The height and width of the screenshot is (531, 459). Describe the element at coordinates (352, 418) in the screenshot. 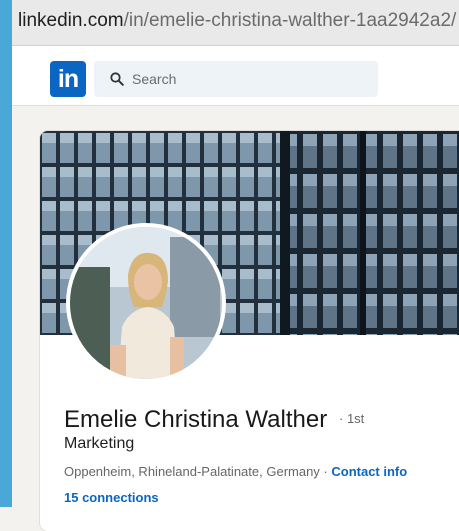

I see `connection-degree: · 1st` at that location.